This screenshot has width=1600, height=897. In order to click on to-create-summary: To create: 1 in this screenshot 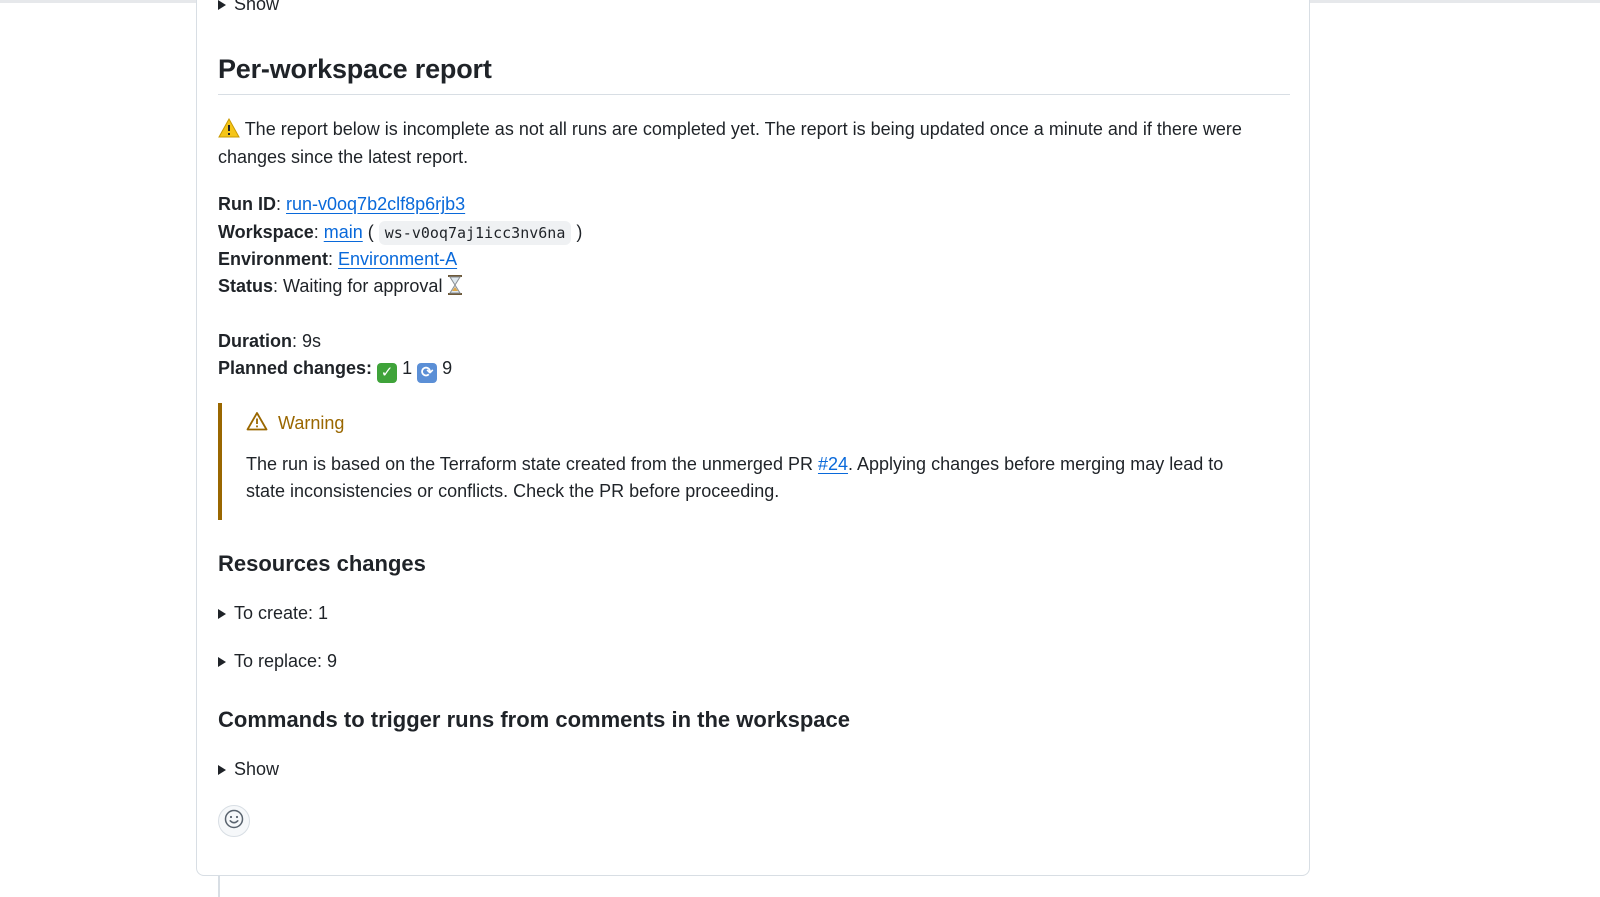, I will do `click(273, 613)`.